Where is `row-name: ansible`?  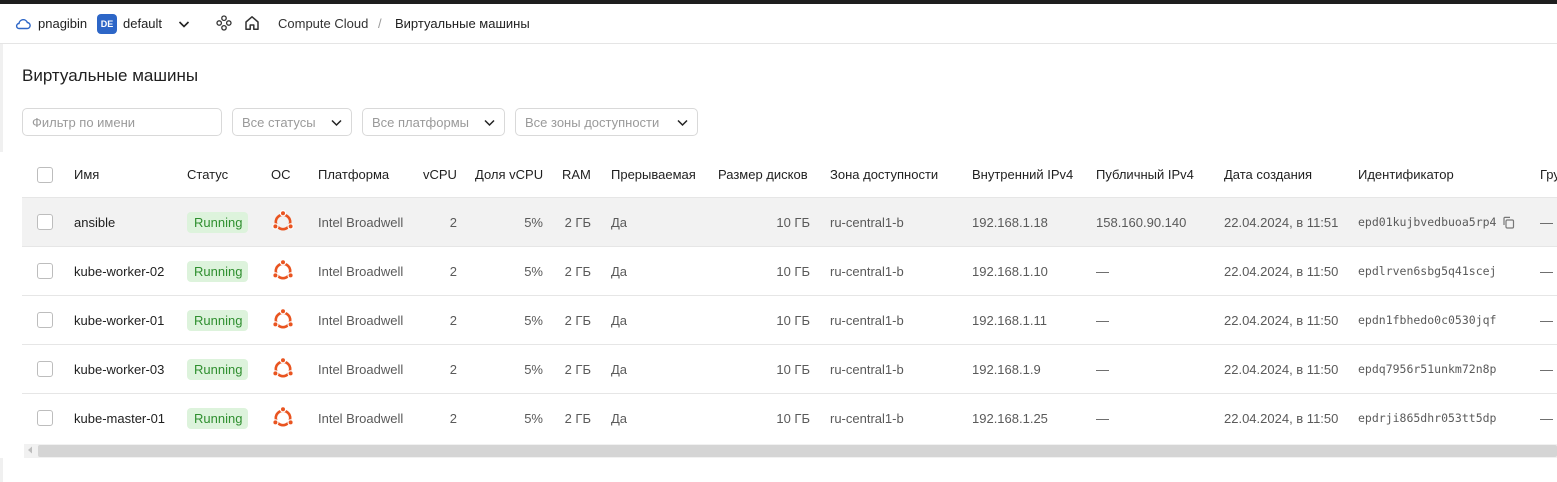
row-name: ansible is located at coordinates (94, 222).